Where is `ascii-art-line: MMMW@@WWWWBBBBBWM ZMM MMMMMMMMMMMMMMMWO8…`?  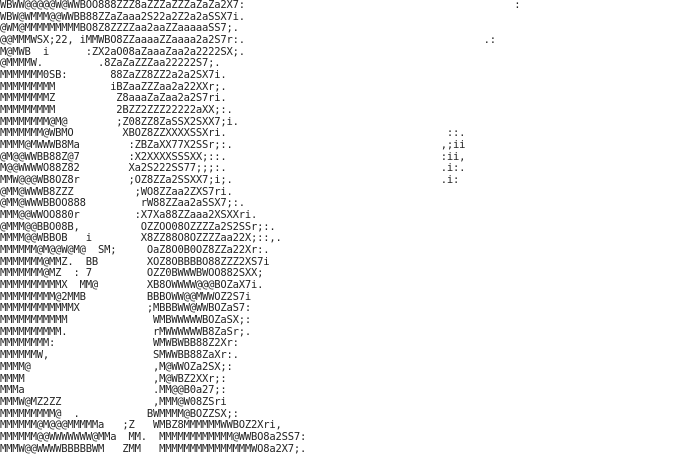 ascii-art-line: MMMW@@WWWWBBBBBWM ZMM MMMMMMMMMMMMMMMWO8… is located at coordinates (153, 448).